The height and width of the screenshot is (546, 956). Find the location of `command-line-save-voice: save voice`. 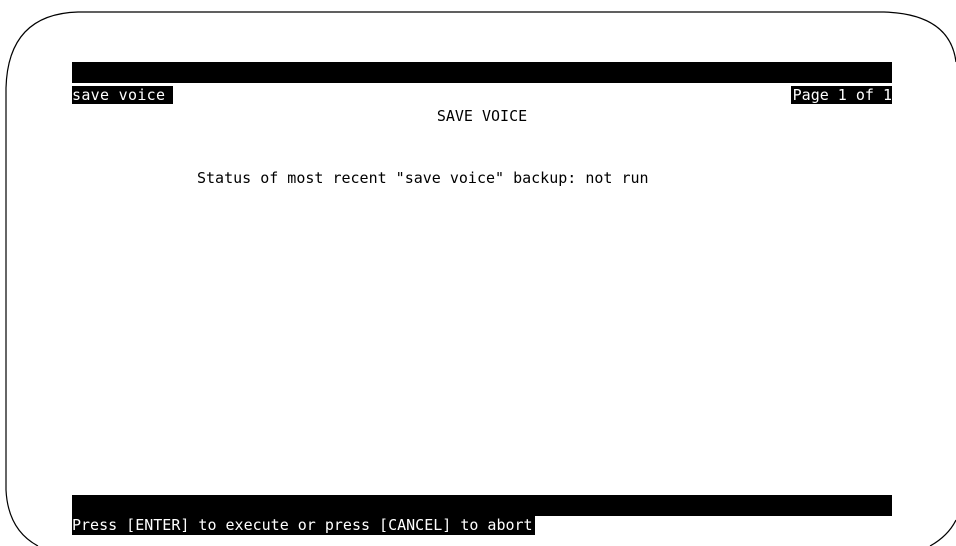

command-line-save-voice: save voice is located at coordinates (123, 95).